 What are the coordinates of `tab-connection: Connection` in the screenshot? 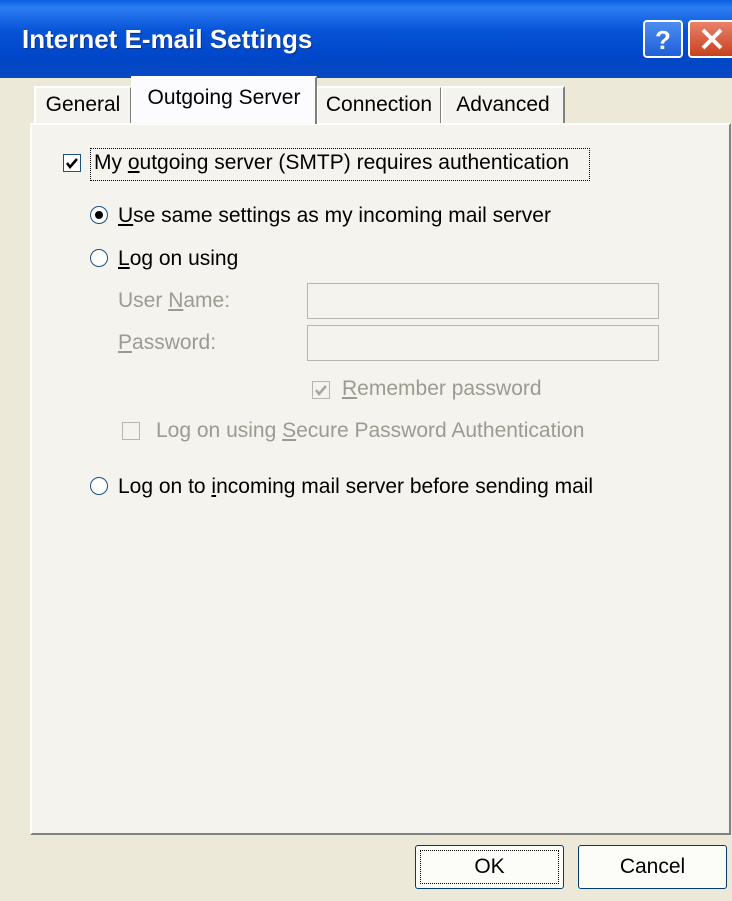 It's located at (379, 105).